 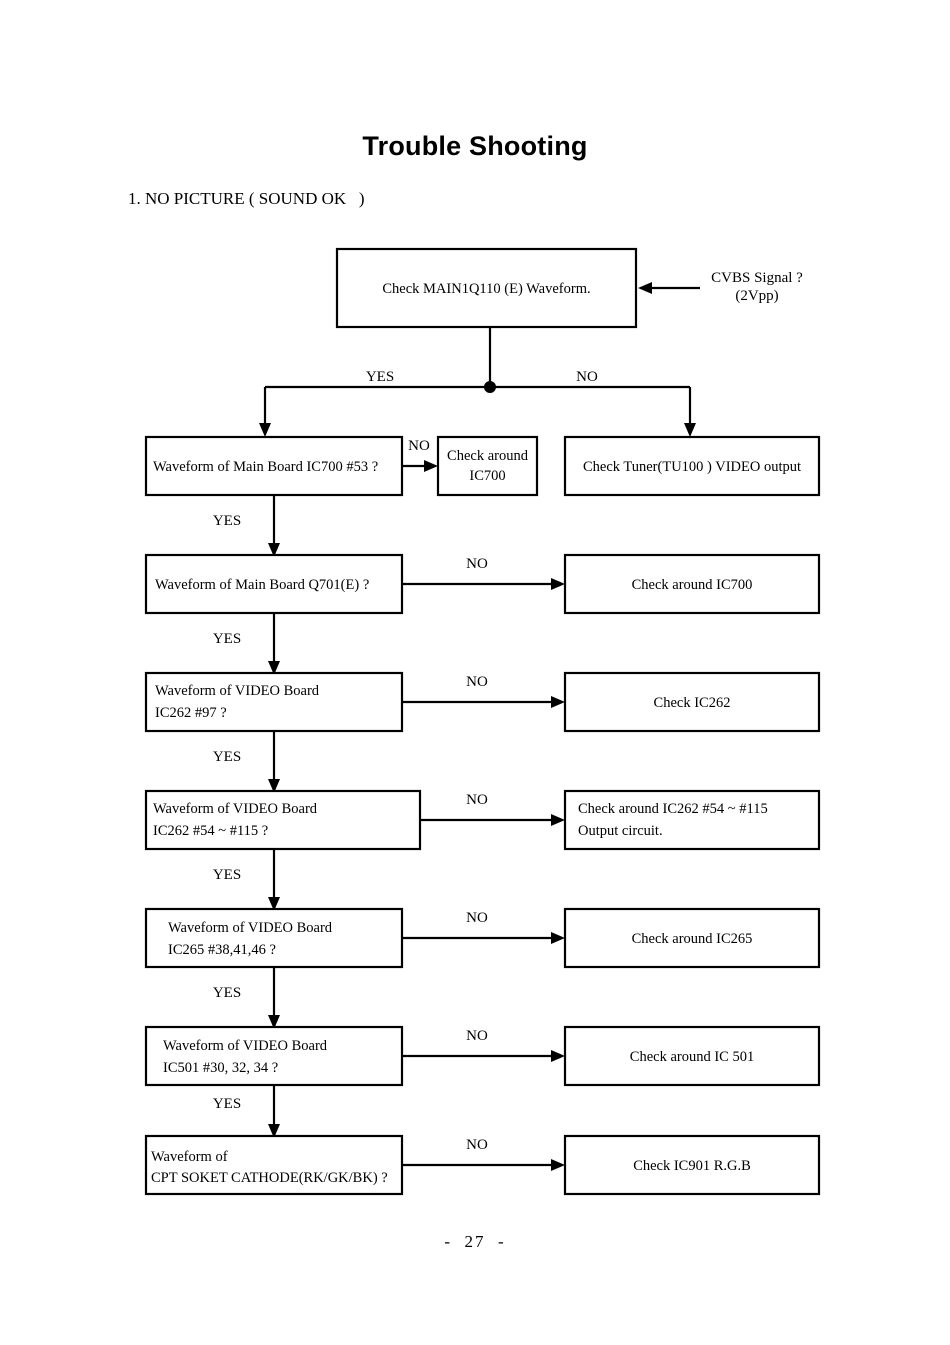 What do you see at coordinates (620, 831) in the screenshot?
I see `flow-box-d4-no-line2: Output circuit.` at bounding box center [620, 831].